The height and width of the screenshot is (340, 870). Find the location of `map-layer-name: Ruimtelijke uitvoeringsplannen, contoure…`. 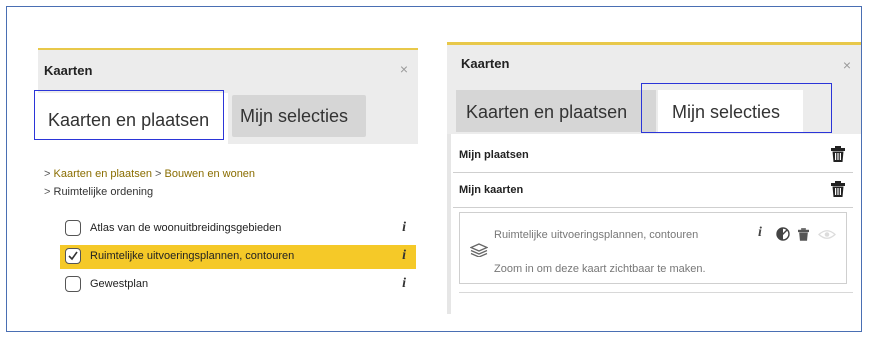

map-layer-name: Ruimtelijke uitvoeringsplannen, contoure… is located at coordinates (596, 235).